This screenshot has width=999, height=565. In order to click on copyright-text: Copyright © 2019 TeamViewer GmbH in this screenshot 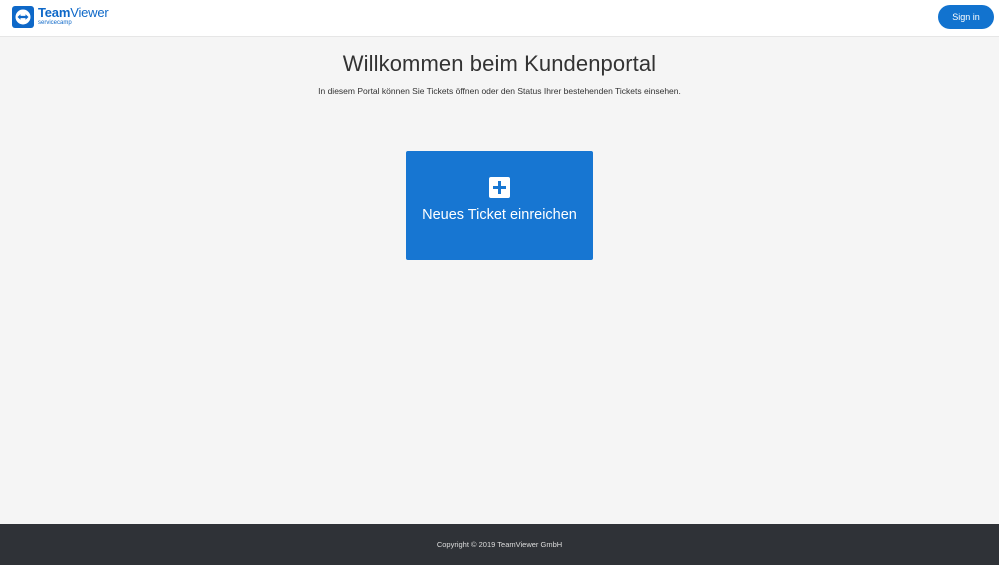, I will do `click(499, 544)`.